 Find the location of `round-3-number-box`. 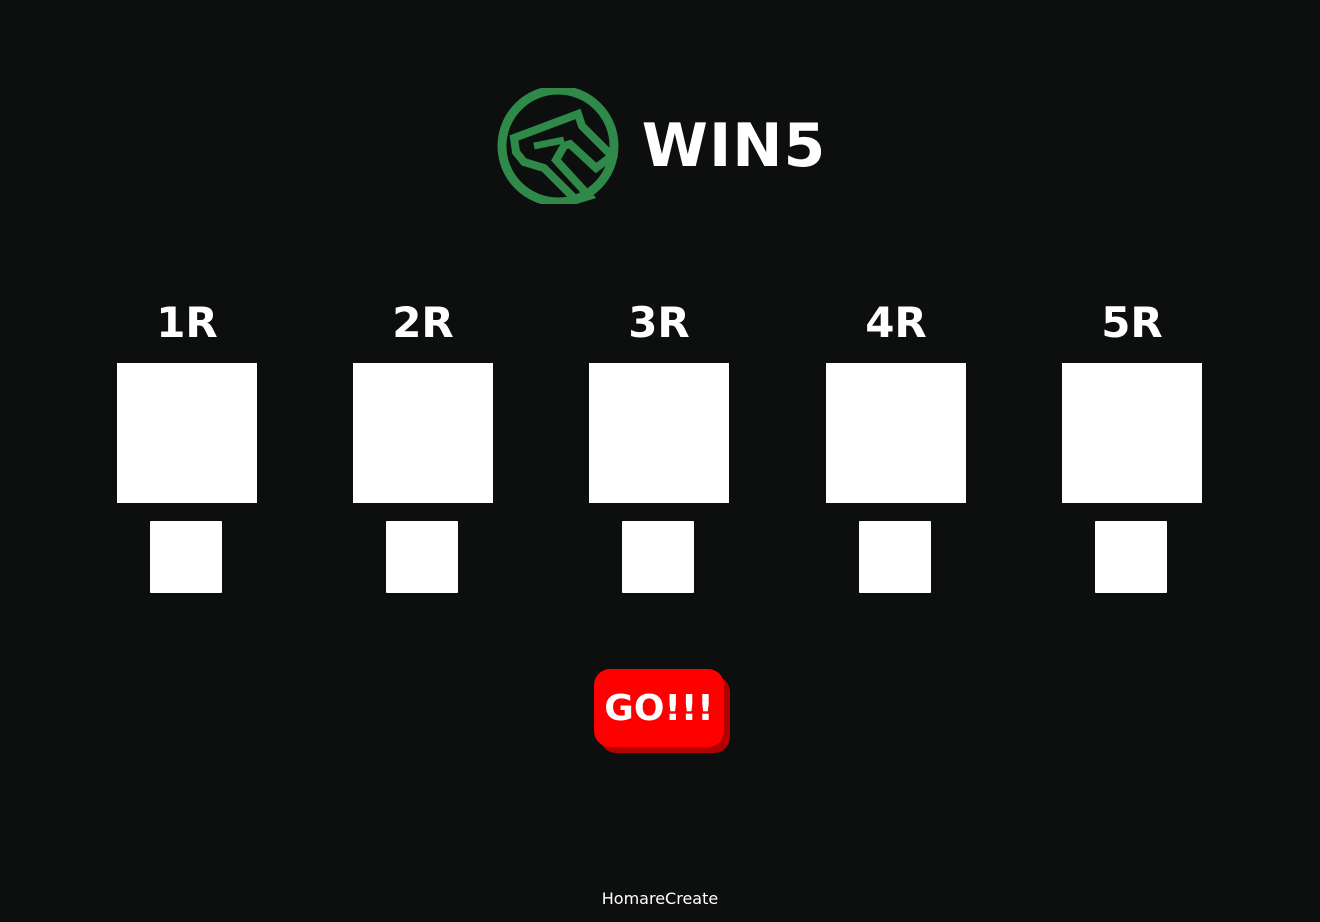

round-3-number-box is located at coordinates (658, 557).